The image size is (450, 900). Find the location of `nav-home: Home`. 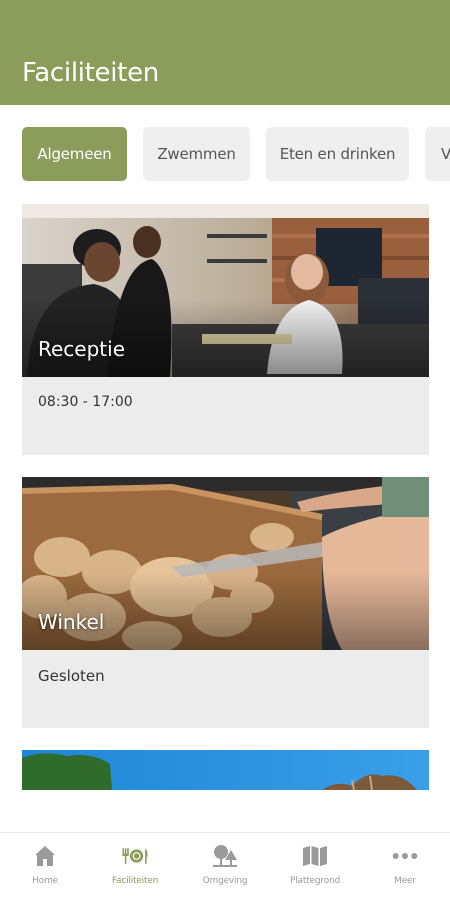

nav-home: Home is located at coordinates (45, 866).